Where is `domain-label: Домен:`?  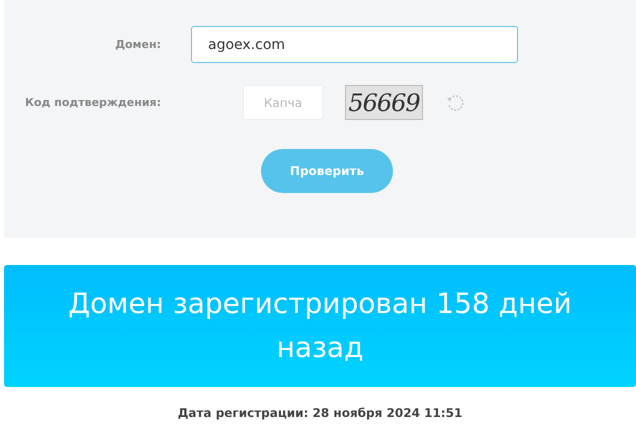
domain-label: Домен: is located at coordinates (137, 44).